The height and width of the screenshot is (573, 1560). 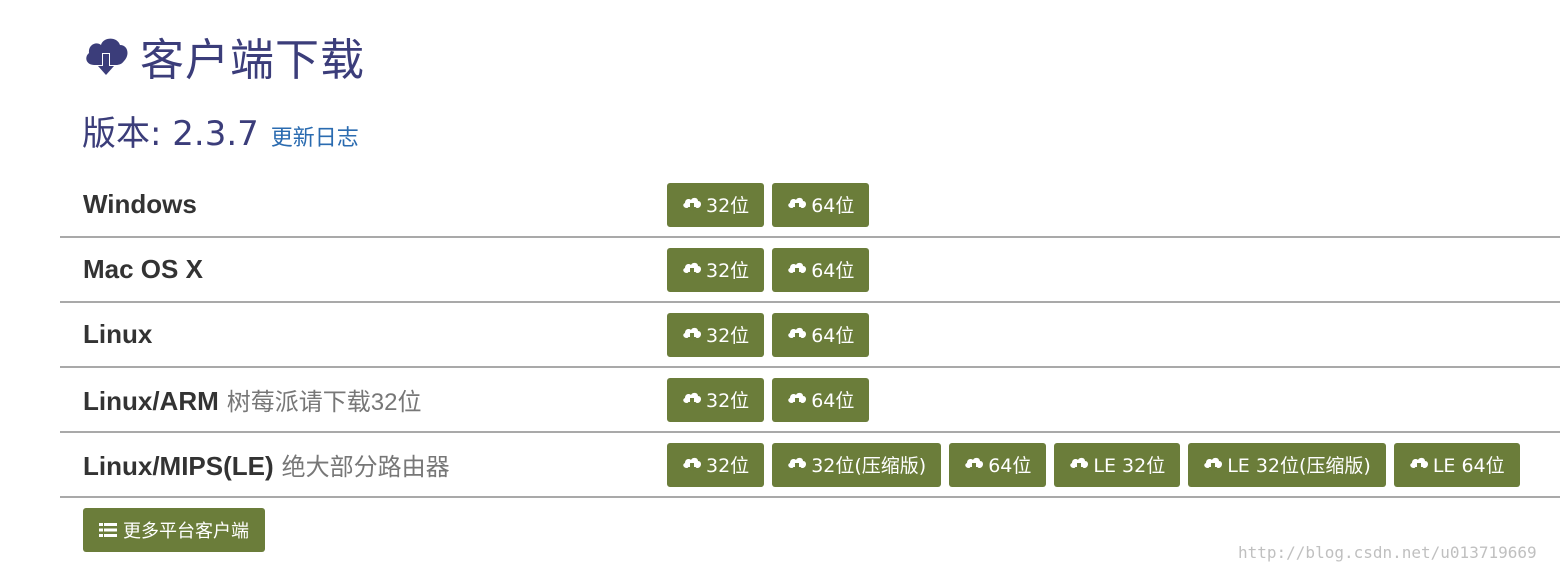 I want to click on more-platforms-label: 更多平台客户端, so click(x=186, y=531).